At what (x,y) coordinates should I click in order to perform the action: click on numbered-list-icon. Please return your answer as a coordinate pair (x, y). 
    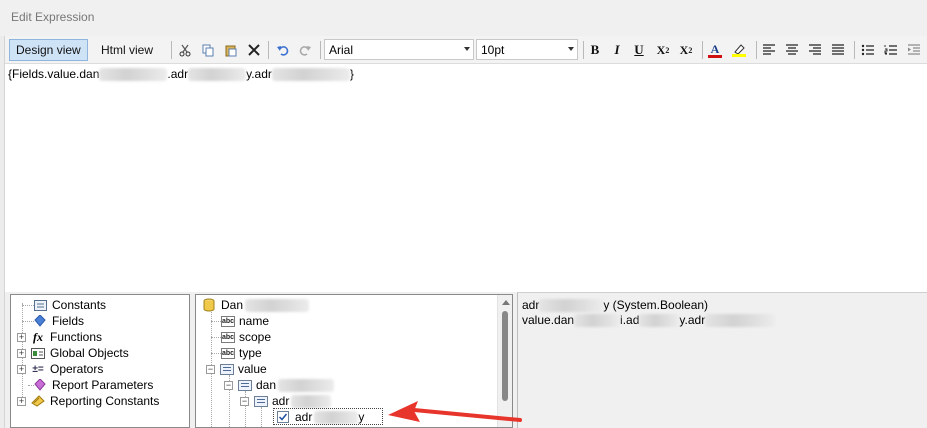
    Looking at the image, I should click on (891, 50).